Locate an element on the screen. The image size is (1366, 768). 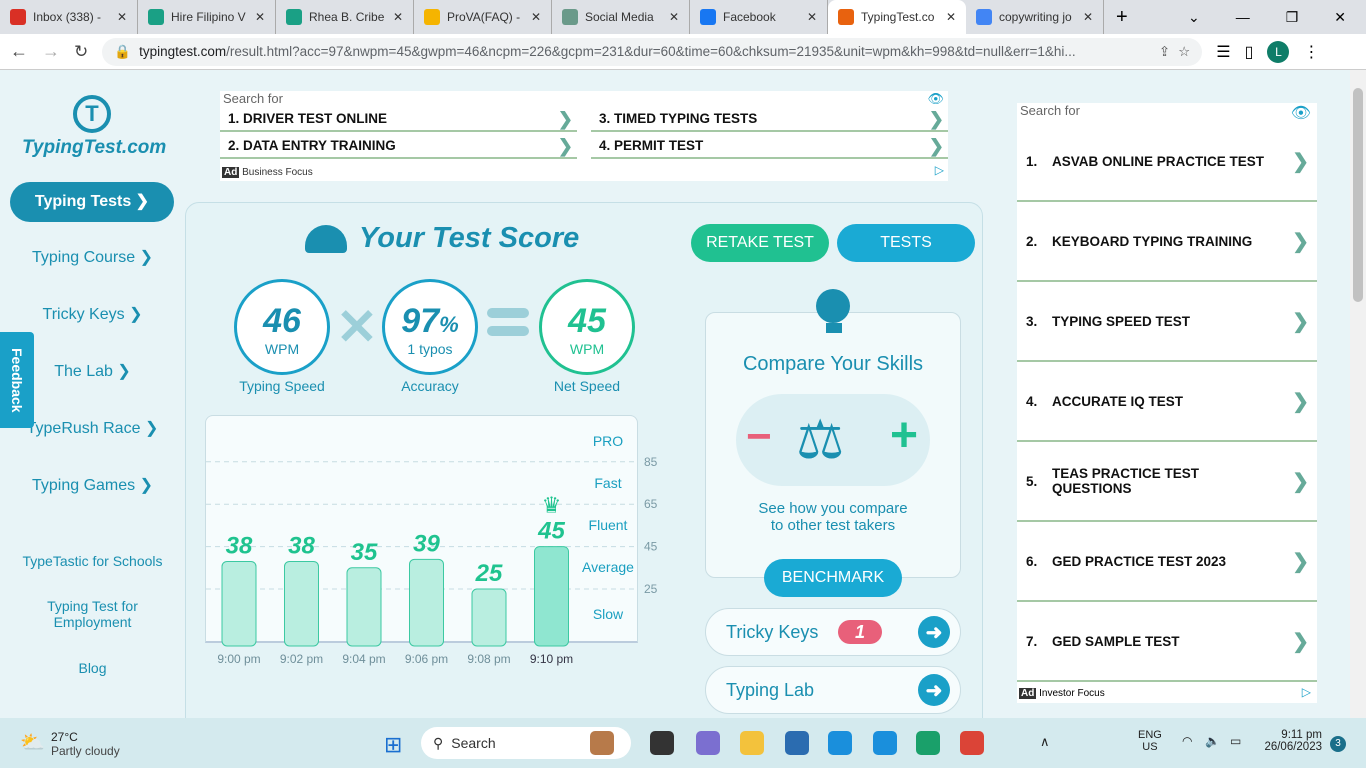
ad-item: 2. KEYBOARD TYPING TRAINING ❯ is located at coordinates (1167, 242).